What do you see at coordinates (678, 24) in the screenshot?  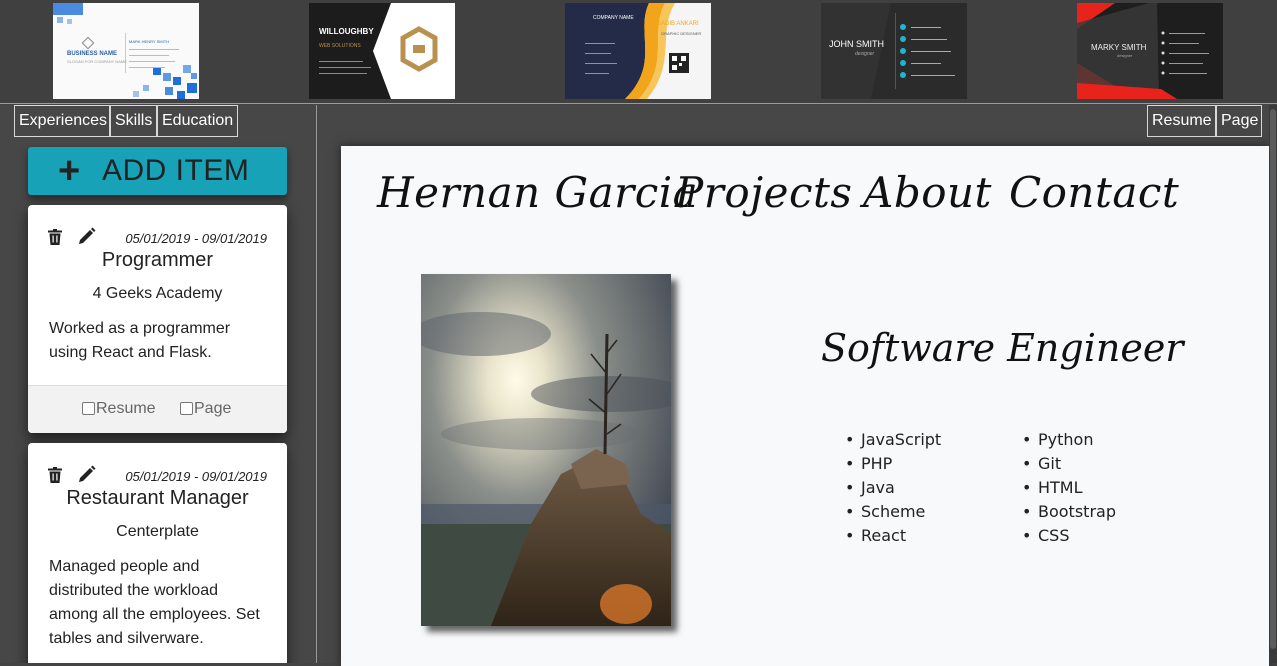 I see `template-3-person: SADIB ANKARI` at bounding box center [678, 24].